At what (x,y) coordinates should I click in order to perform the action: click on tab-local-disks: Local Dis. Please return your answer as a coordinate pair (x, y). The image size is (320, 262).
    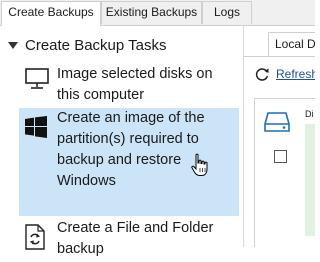
    Looking at the image, I should click on (291, 44).